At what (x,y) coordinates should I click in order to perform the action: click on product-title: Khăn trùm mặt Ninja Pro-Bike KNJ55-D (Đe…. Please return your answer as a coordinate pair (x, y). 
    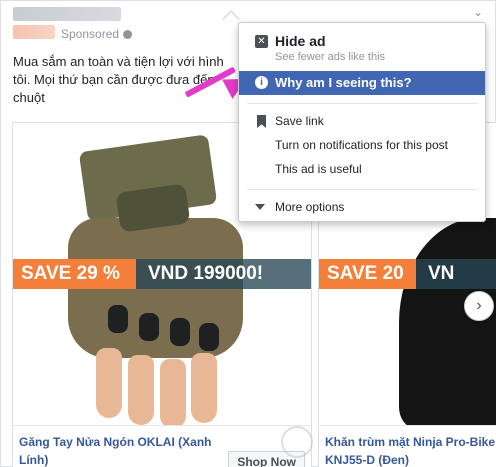
    Looking at the image, I should click on (410, 450).